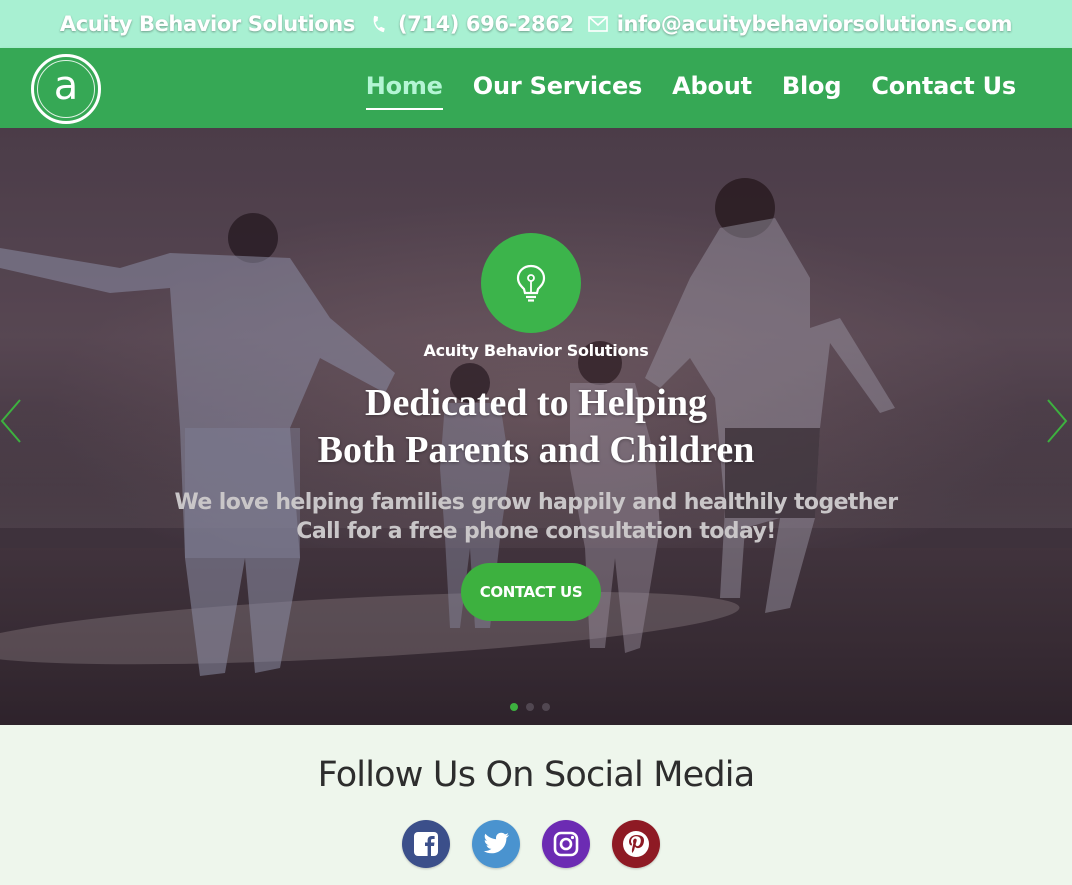  I want to click on email-address: info@acuitybehaviorsolutions.com, so click(814, 24).